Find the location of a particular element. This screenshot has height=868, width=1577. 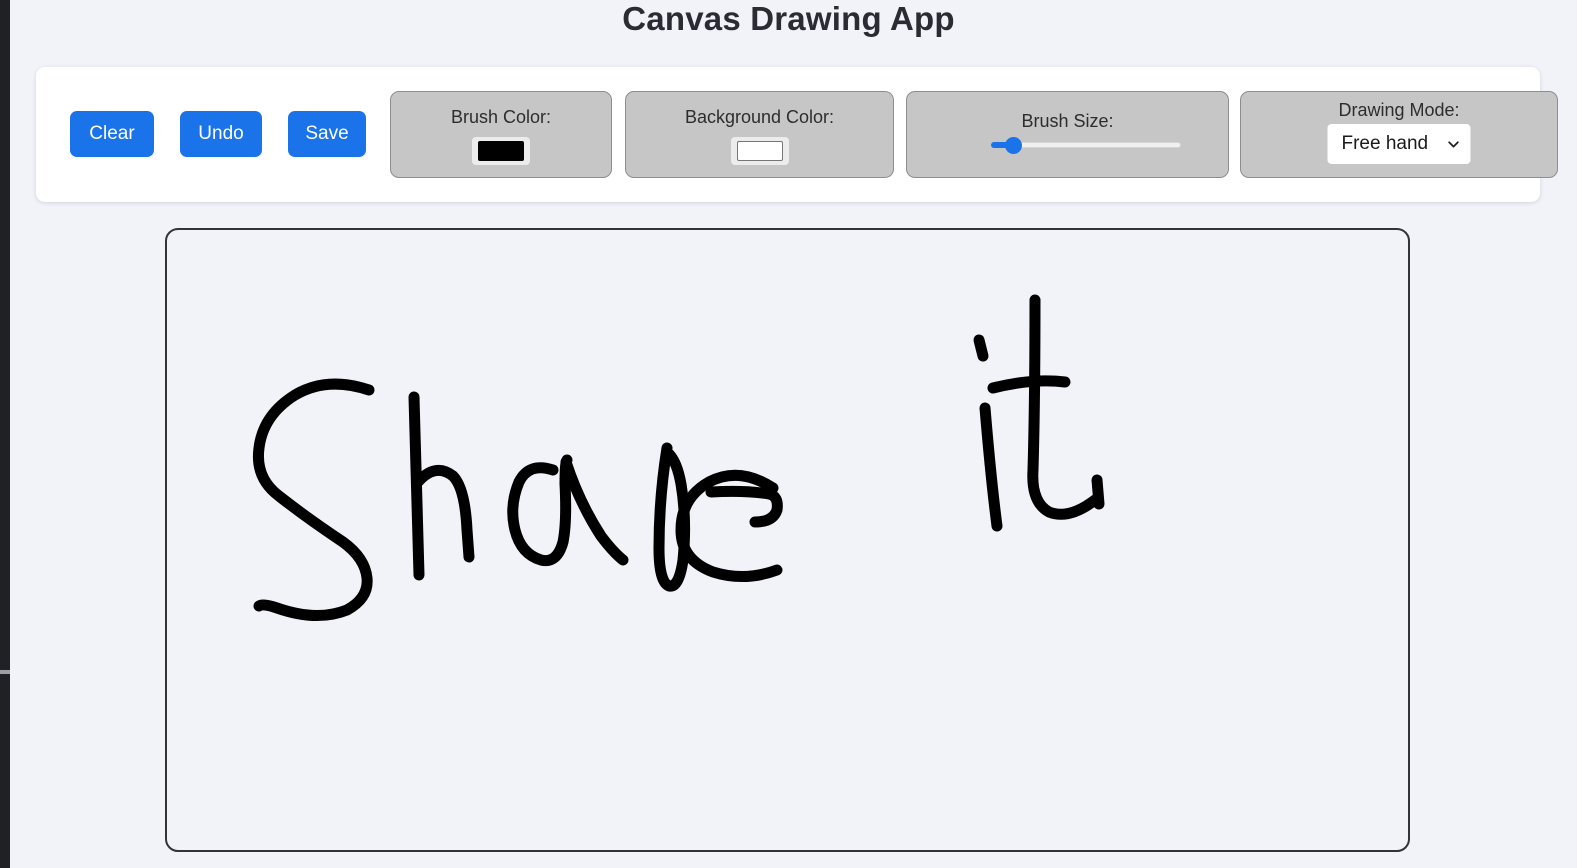

chevron-down-icon is located at coordinates (1453, 144).